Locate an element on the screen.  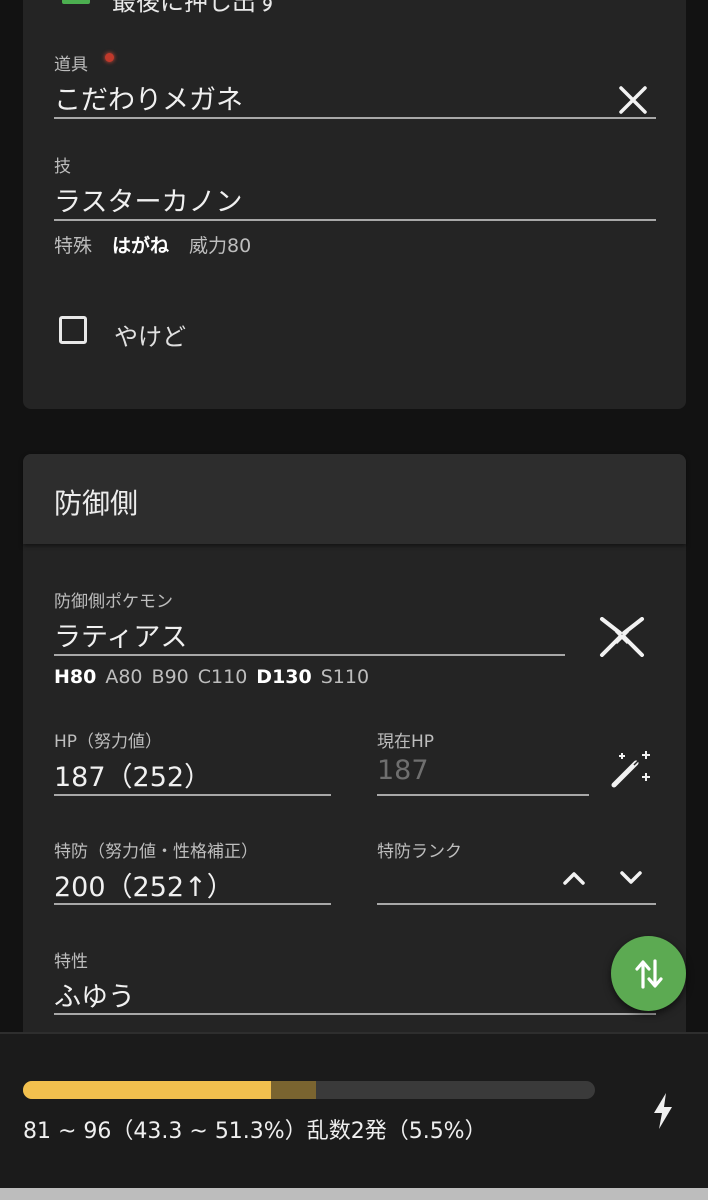
ability-underline is located at coordinates (355, 1014).